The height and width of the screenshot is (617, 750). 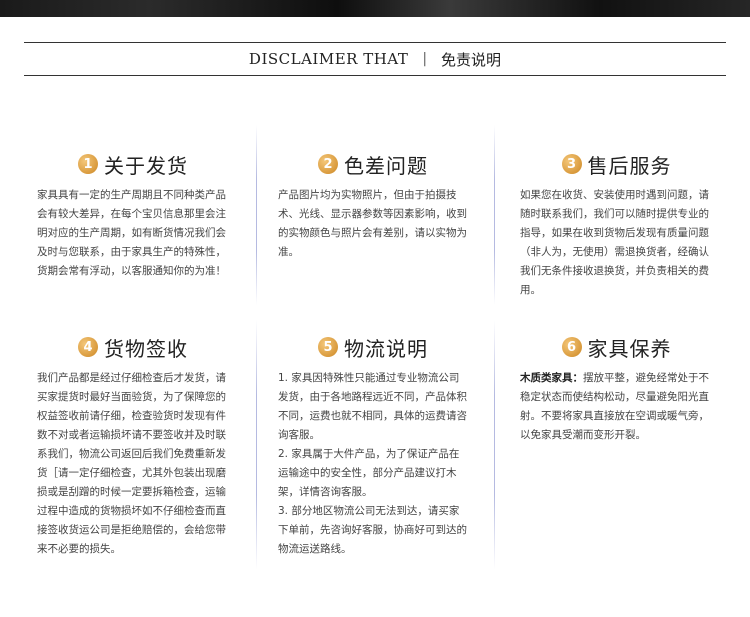 I want to click on section-title: 6 家具保养, so click(x=616, y=347).